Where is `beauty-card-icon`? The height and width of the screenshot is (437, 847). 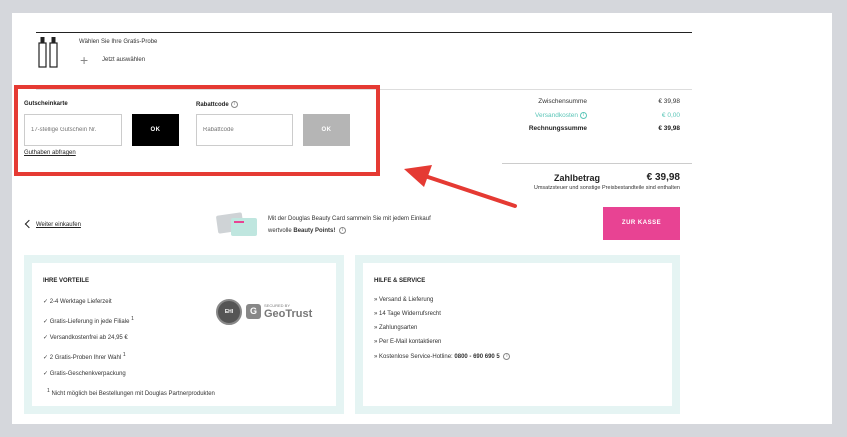 beauty-card-icon is located at coordinates (236, 224).